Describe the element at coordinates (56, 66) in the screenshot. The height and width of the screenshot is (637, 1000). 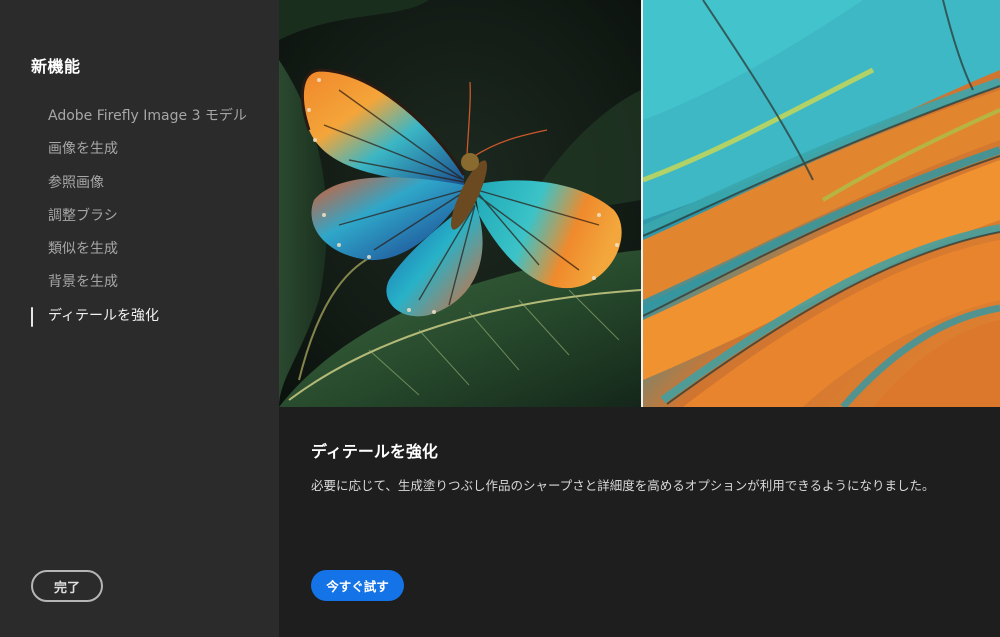
I see `sidebar-title: 新機能` at that location.